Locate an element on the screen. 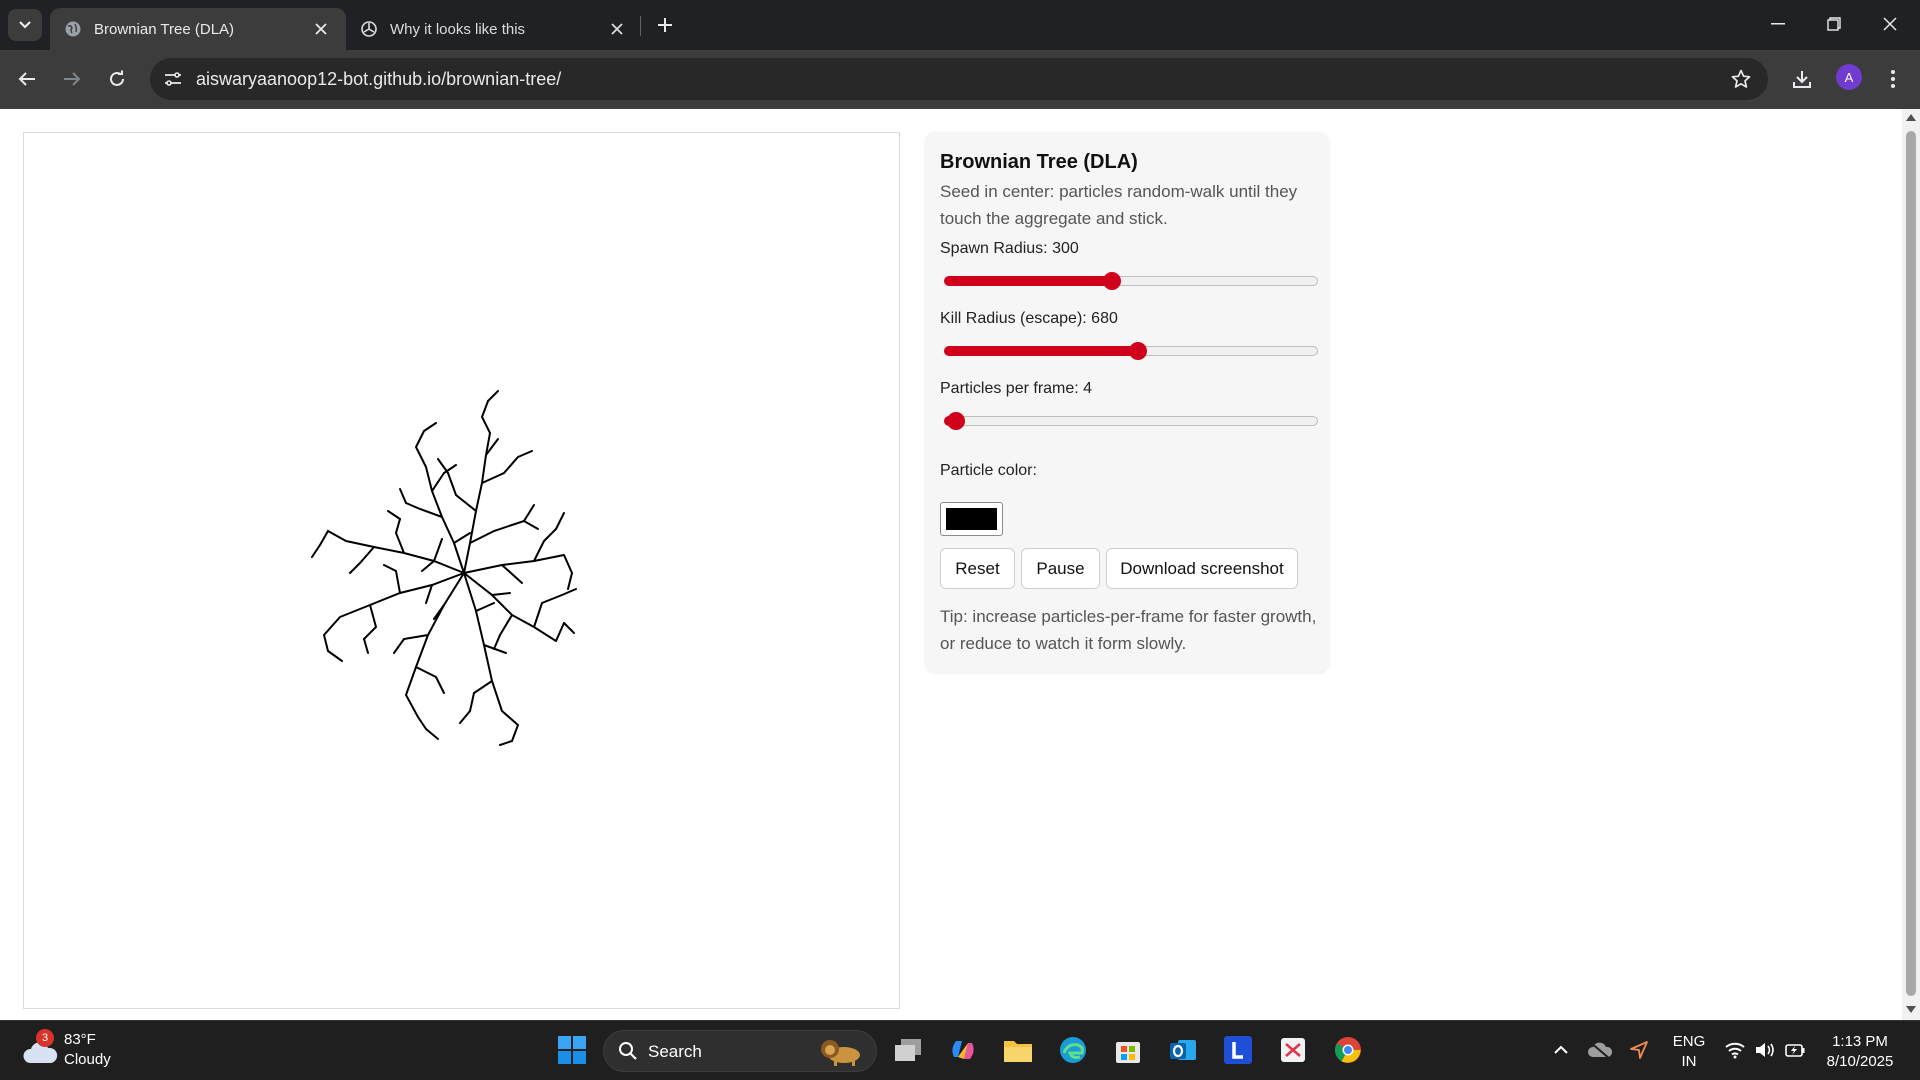 This screenshot has height=1080, width=1920. battery-button is located at coordinates (1795, 1050).